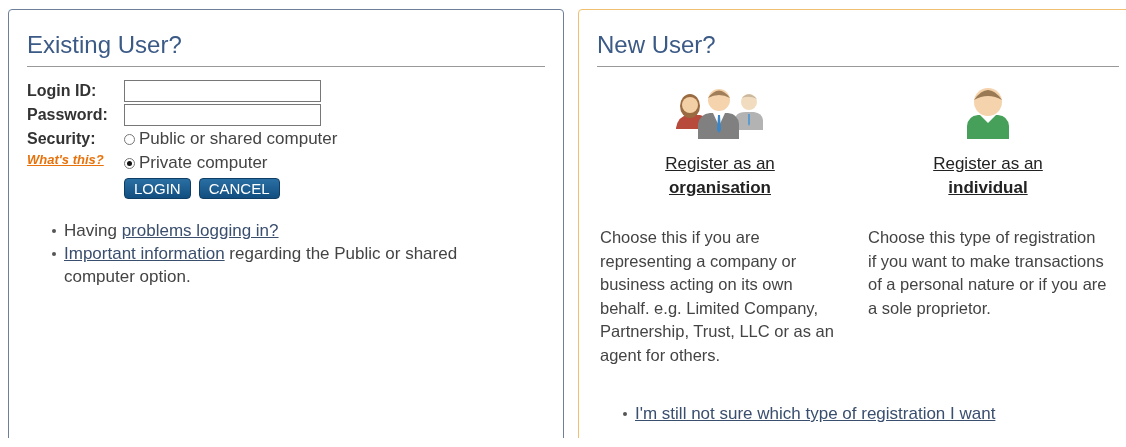  What do you see at coordinates (657, 45) in the screenshot?
I see `panel-title: New User?` at bounding box center [657, 45].